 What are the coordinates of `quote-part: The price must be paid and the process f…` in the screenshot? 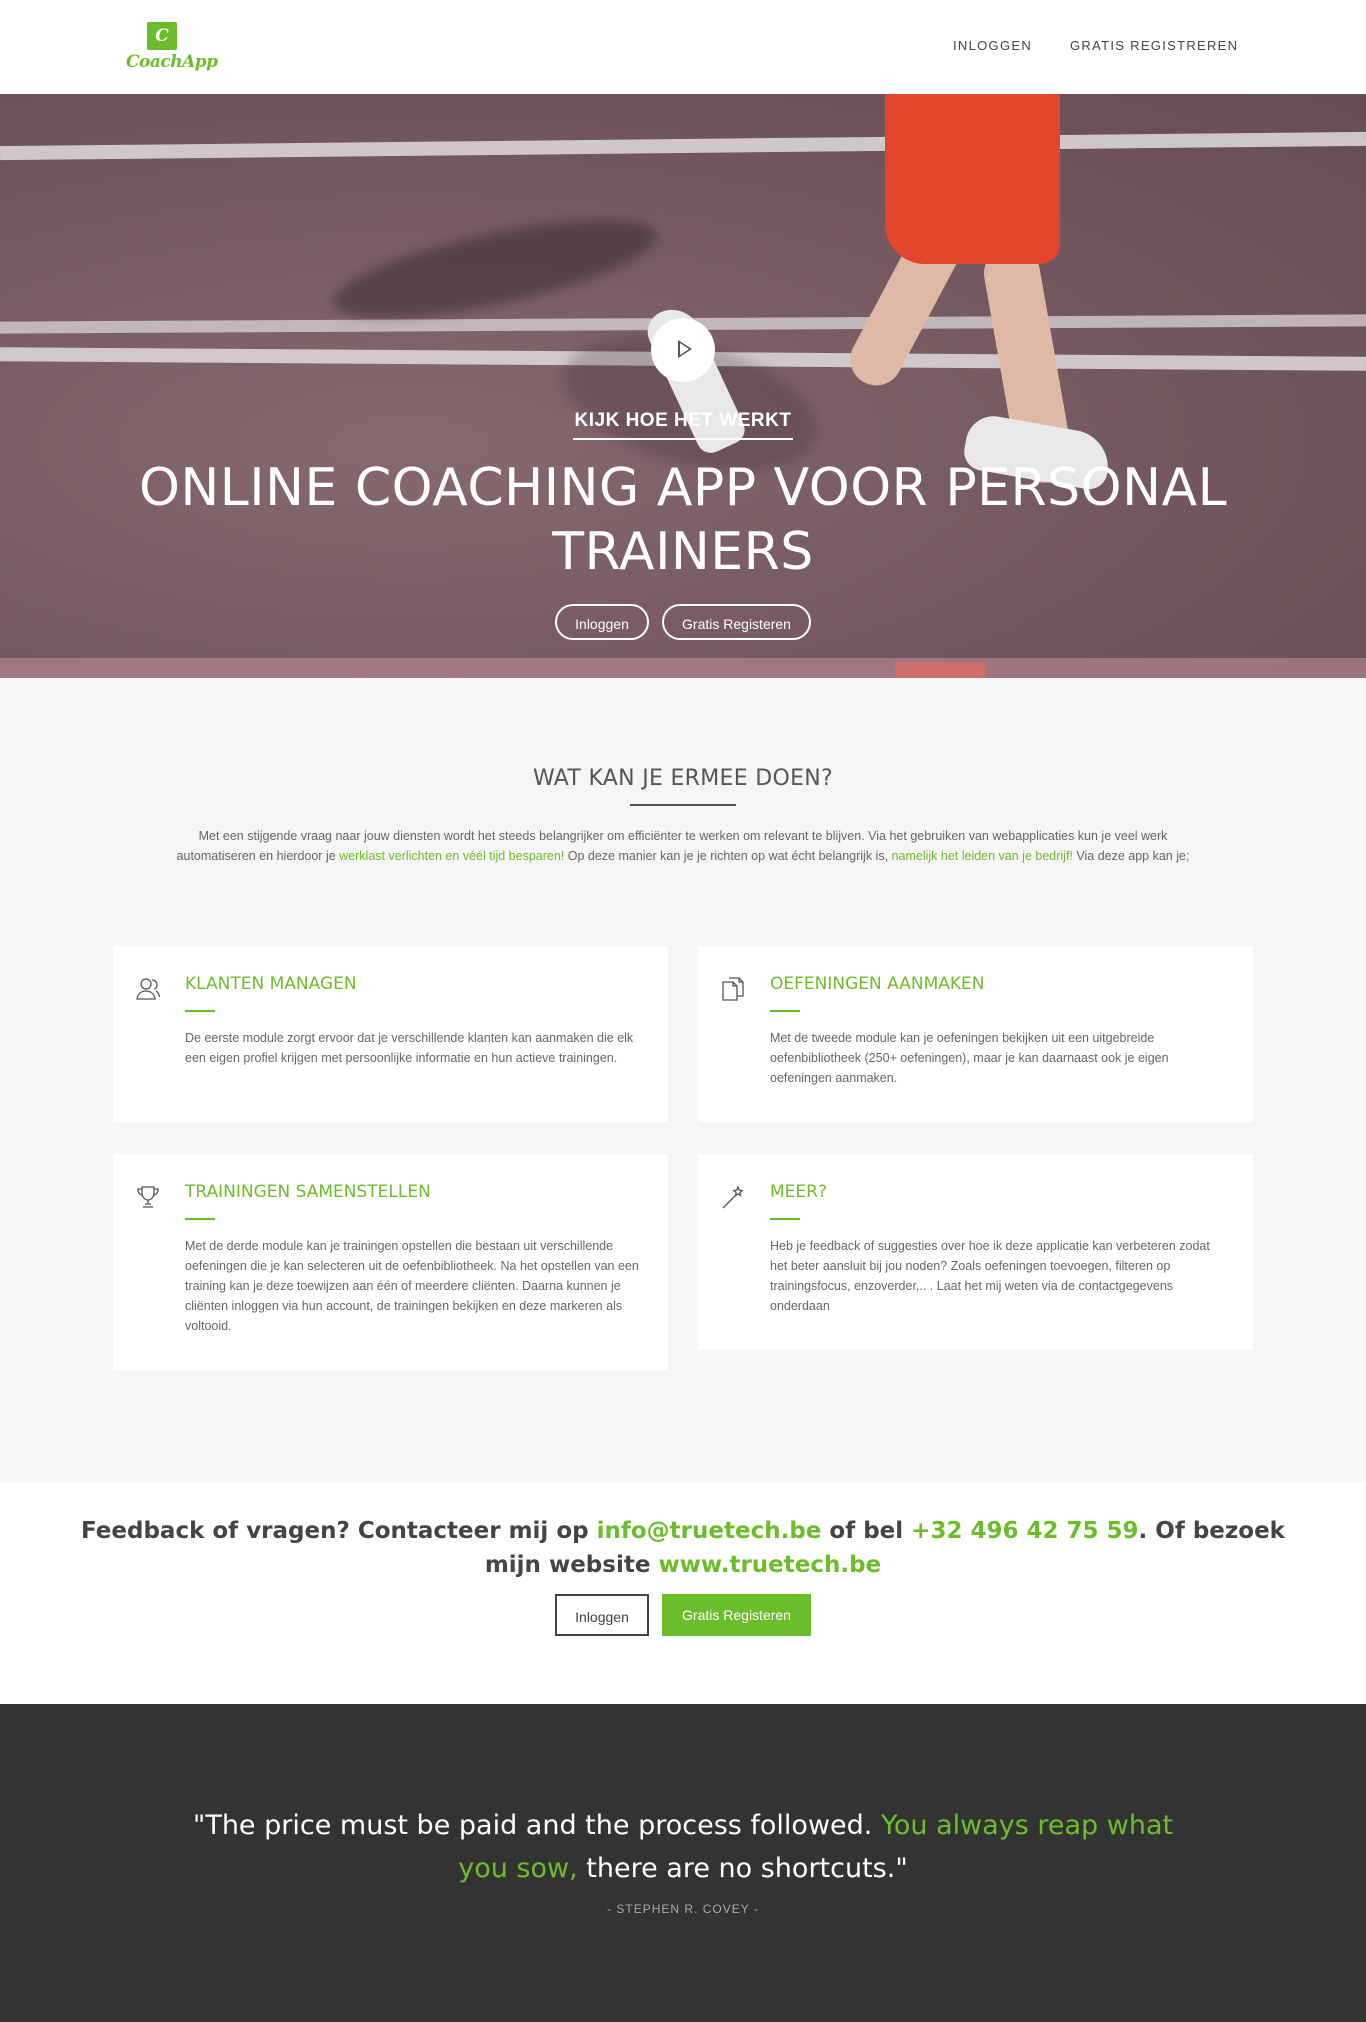 It's located at (543, 1825).